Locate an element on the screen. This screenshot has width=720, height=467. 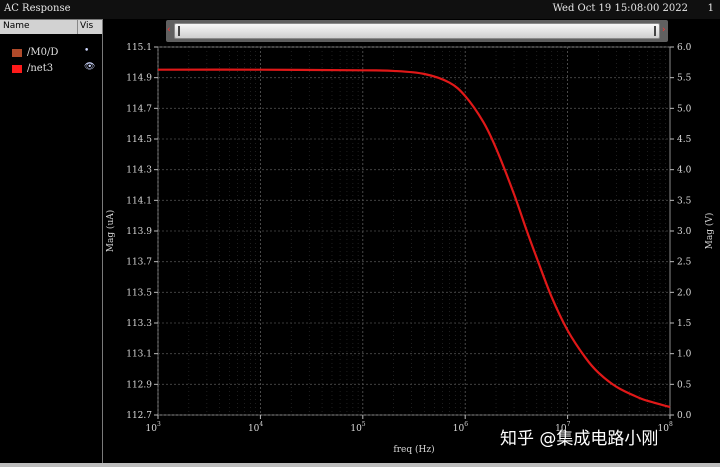
x-zoom-scrollbar: ‹ › is located at coordinates (417, 31).